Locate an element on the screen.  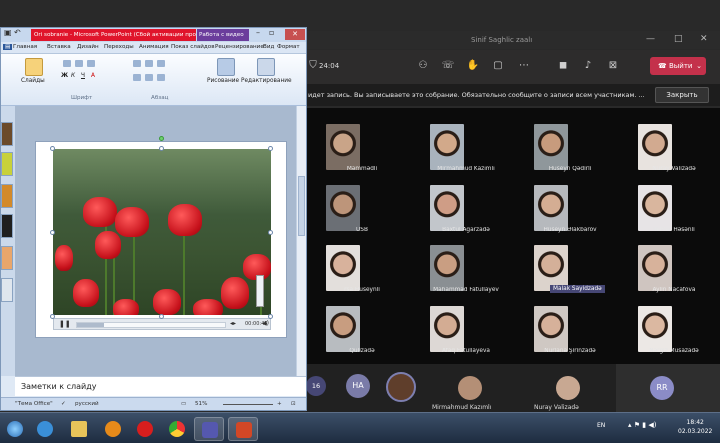
camera-icon: ◼ is located at coordinates (563, 66).